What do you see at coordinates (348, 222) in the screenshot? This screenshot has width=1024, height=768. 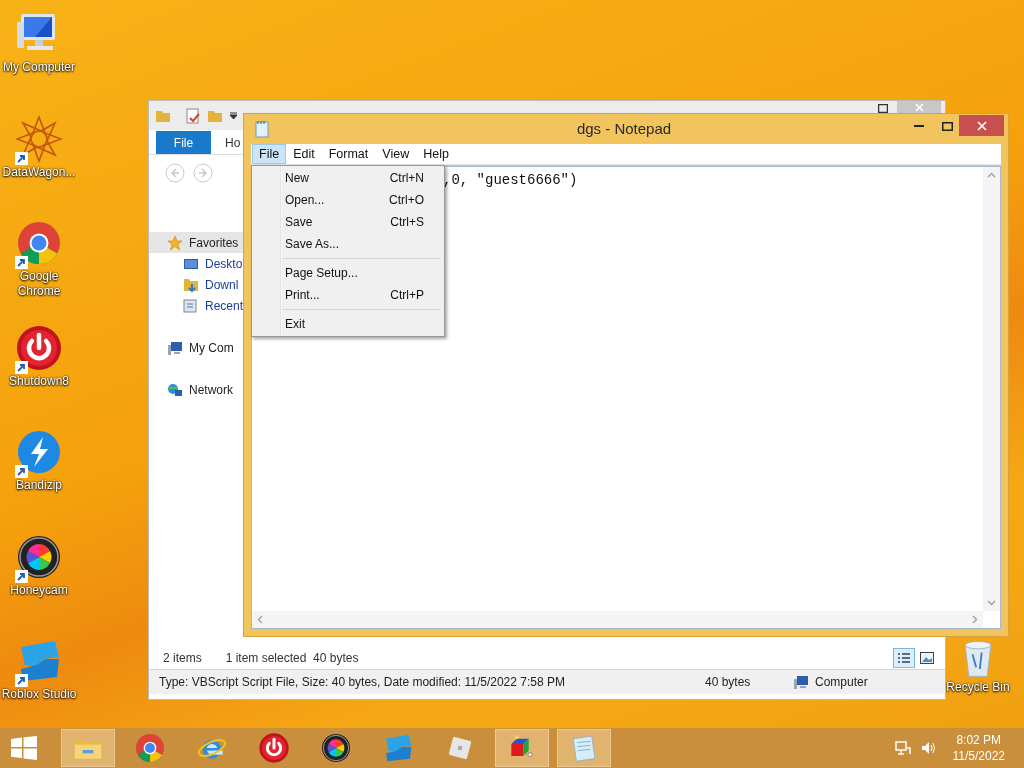 I see `menu-option: Save Ctrl+S` at bounding box center [348, 222].